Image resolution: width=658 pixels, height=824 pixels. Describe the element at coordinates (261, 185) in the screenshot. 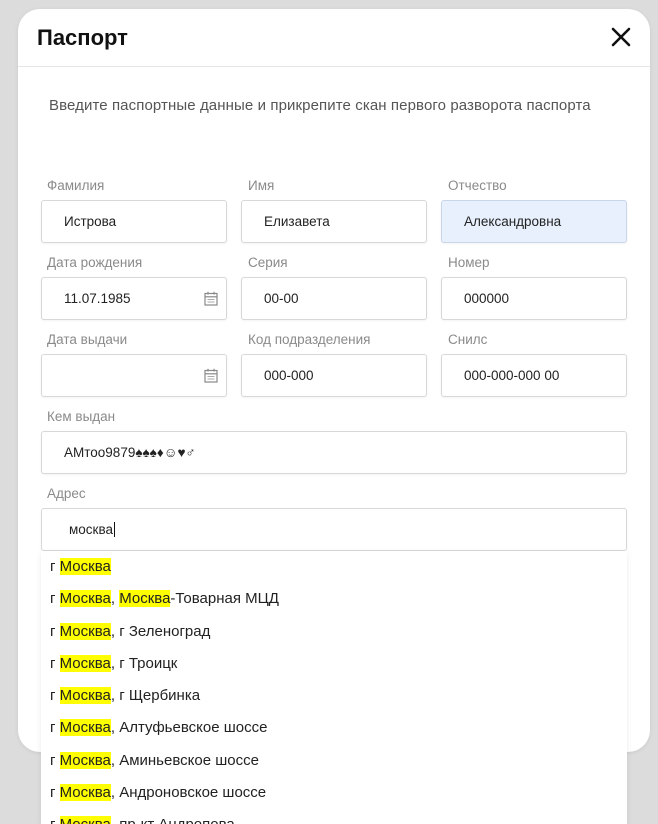

I see `name-label: Имя` at that location.